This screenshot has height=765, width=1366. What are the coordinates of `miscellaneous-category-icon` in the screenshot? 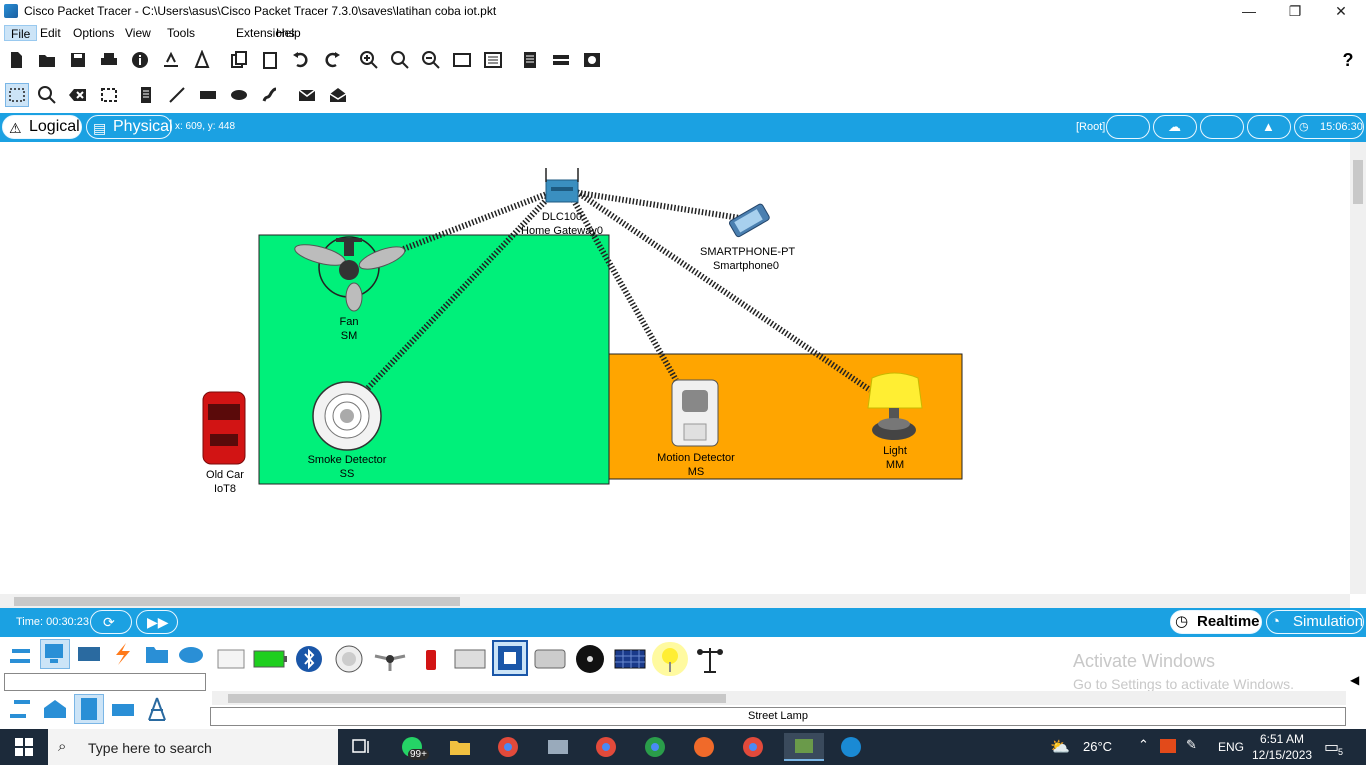 It's located at (157, 654).